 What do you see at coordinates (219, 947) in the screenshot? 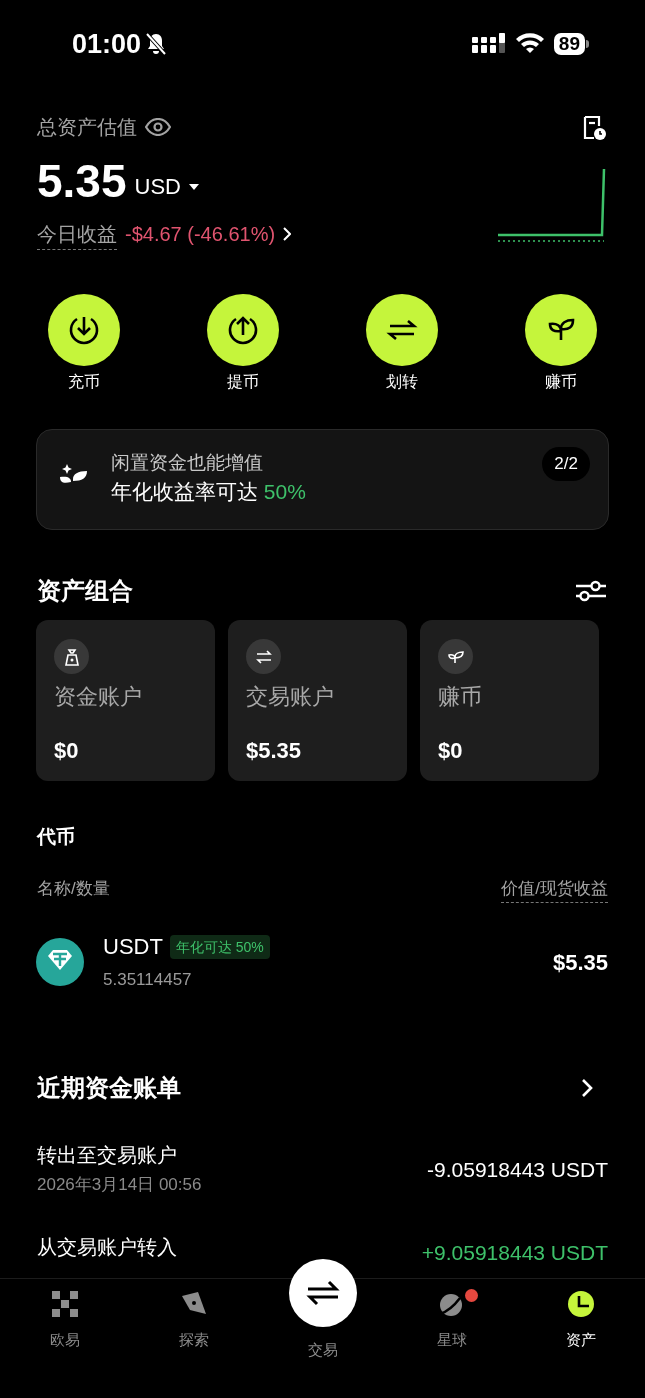
I see `yield-tag: 年化可达 50%` at bounding box center [219, 947].